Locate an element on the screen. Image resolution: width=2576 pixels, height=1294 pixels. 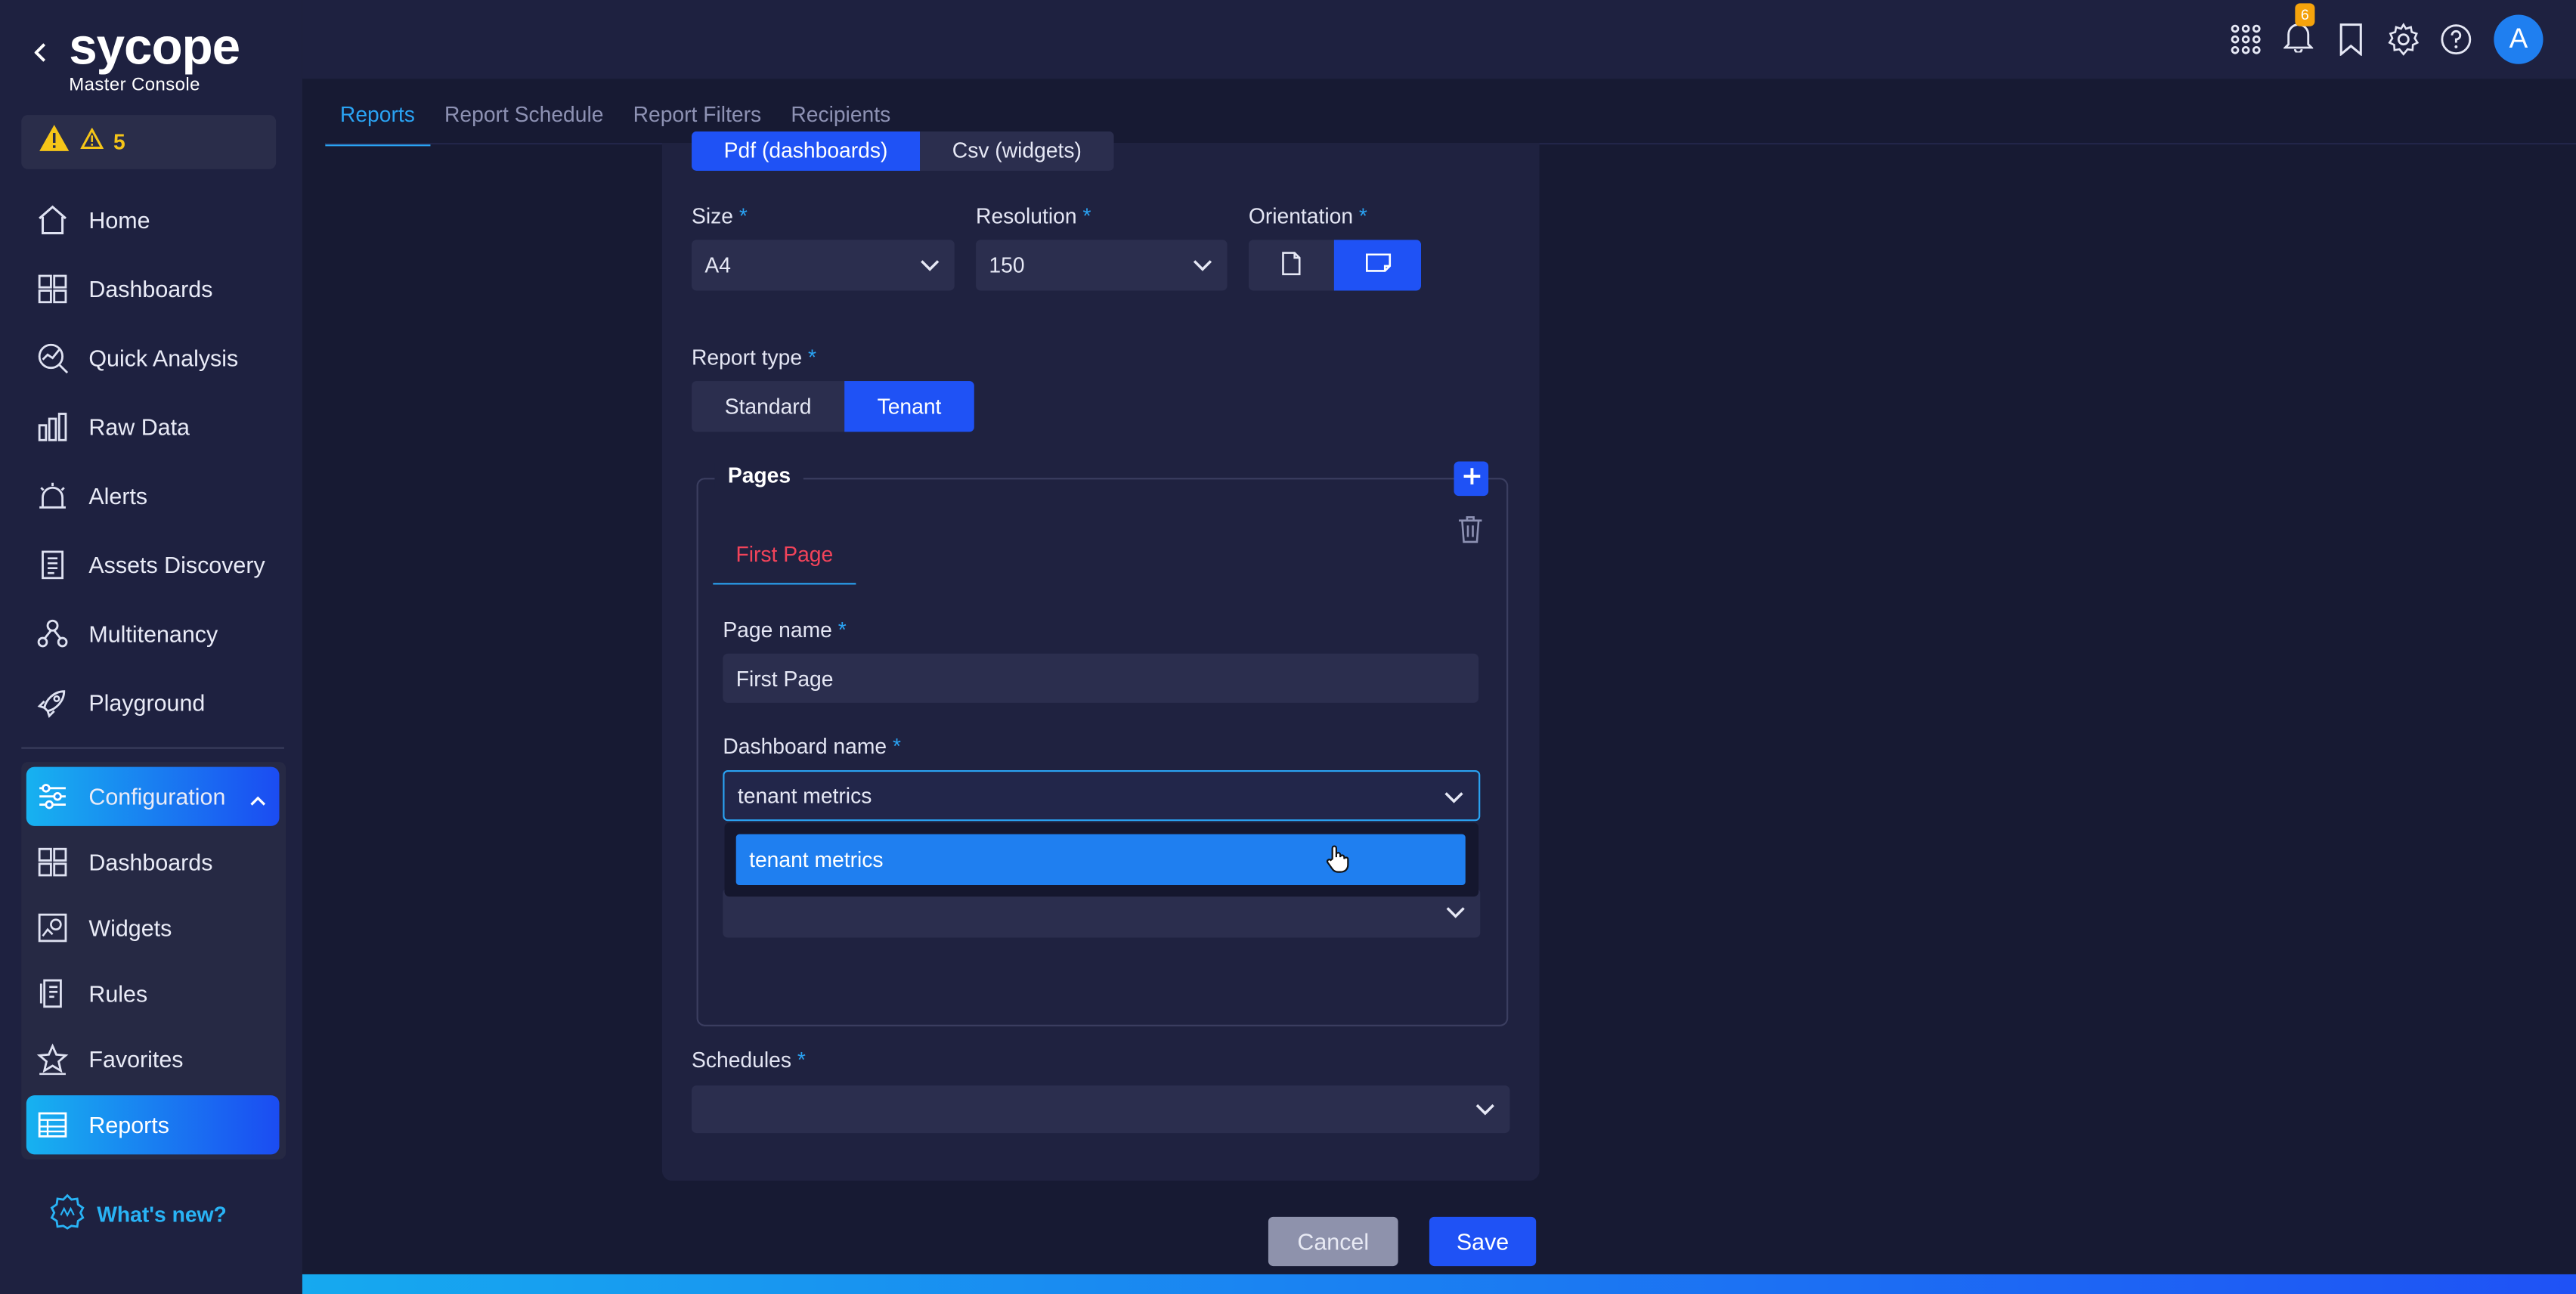
orientation-toggle is located at coordinates (1335, 265).